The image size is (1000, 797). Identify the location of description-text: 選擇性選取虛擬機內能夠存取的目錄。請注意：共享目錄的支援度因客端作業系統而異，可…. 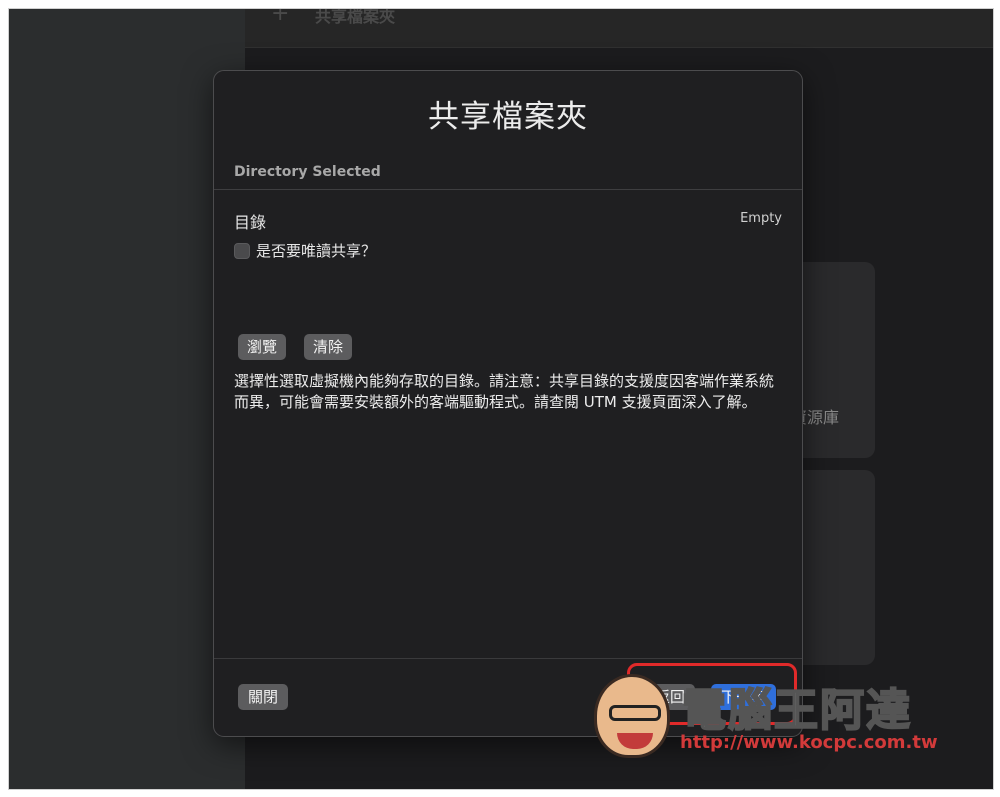
(504, 391).